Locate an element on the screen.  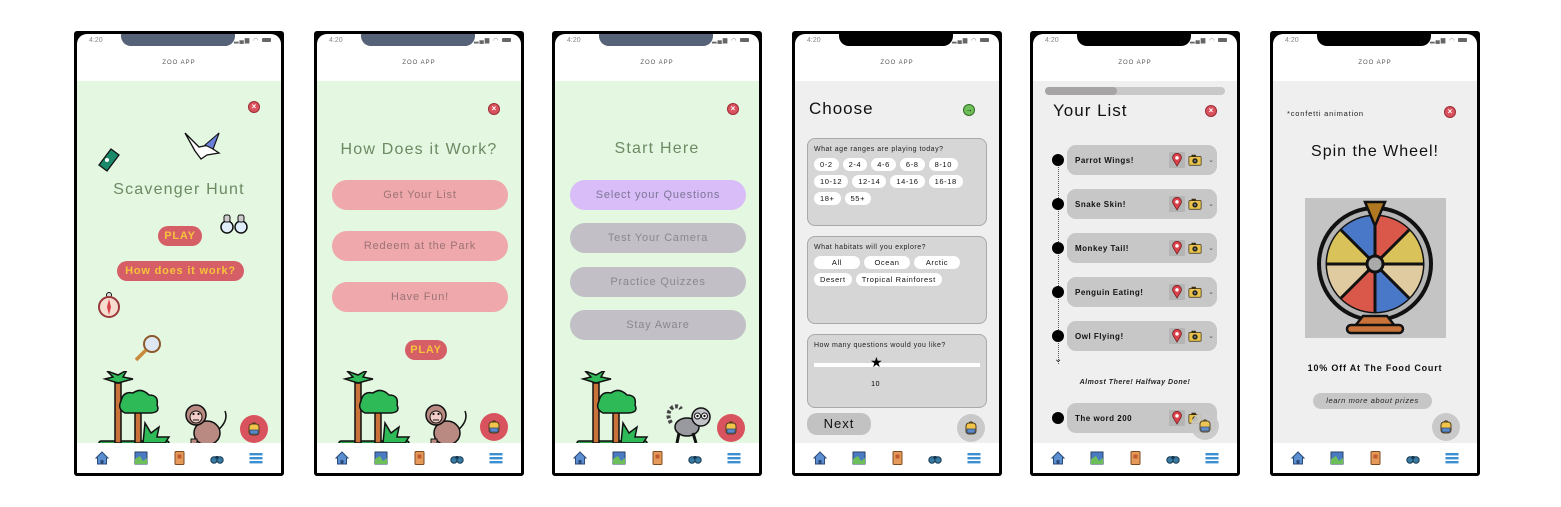
question-count-slider: ★ is located at coordinates (897, 362).